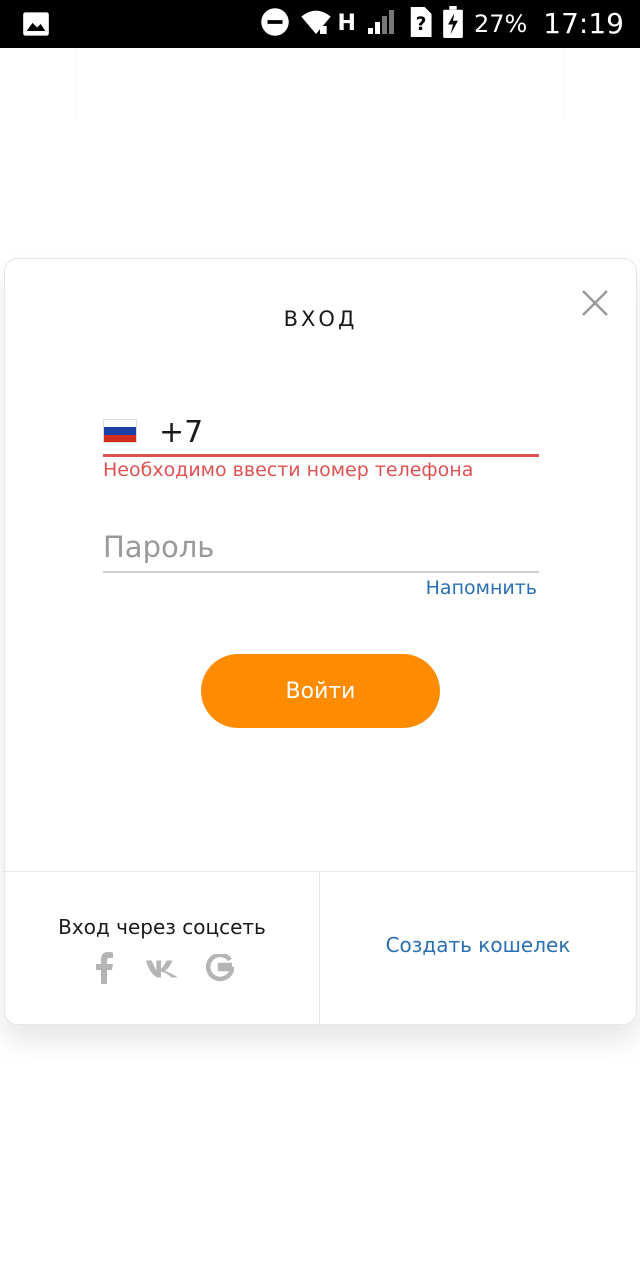 The height and width of the screenshot is (1280, 640). I want to click on phone-field, so click(321, 433).